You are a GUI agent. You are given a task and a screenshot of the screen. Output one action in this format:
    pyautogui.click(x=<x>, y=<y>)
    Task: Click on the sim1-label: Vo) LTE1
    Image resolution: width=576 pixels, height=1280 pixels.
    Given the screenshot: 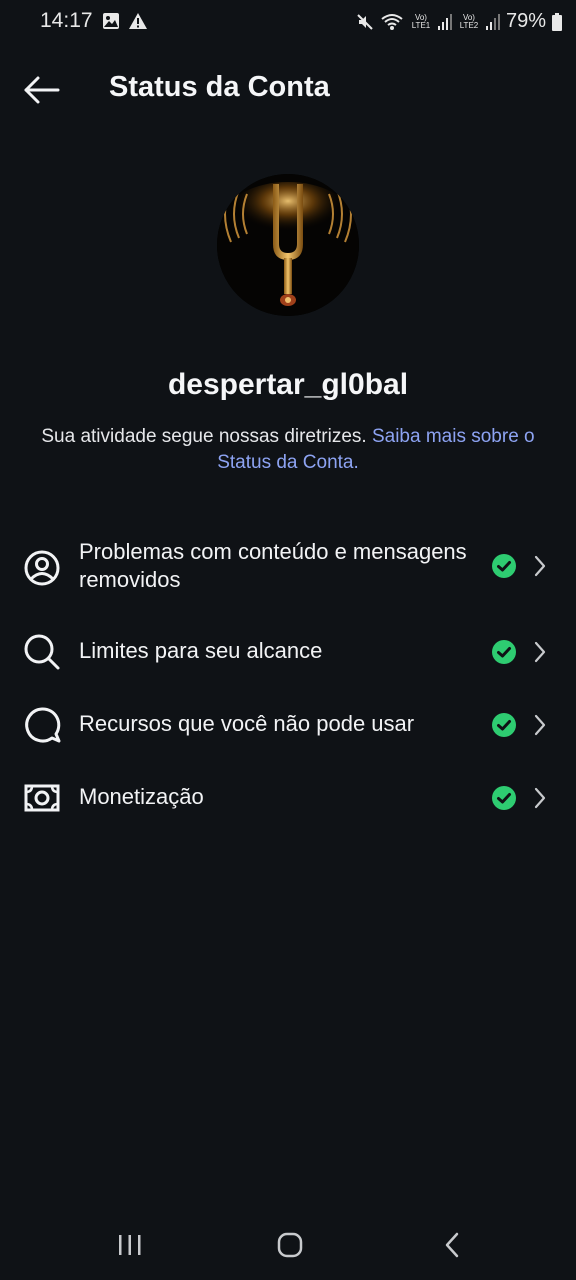 What is the action you would take?
    pyautogui.click(x=421, y=21)
    